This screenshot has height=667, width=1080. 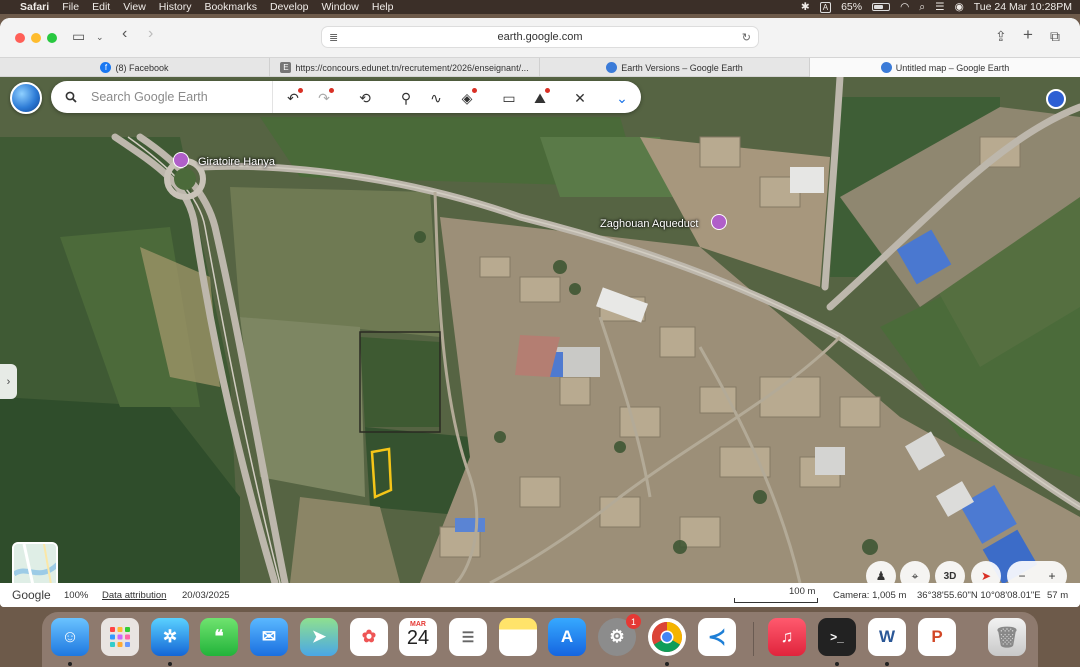 I want to click on safari-icon: ✲, so click(x=170, y=637).